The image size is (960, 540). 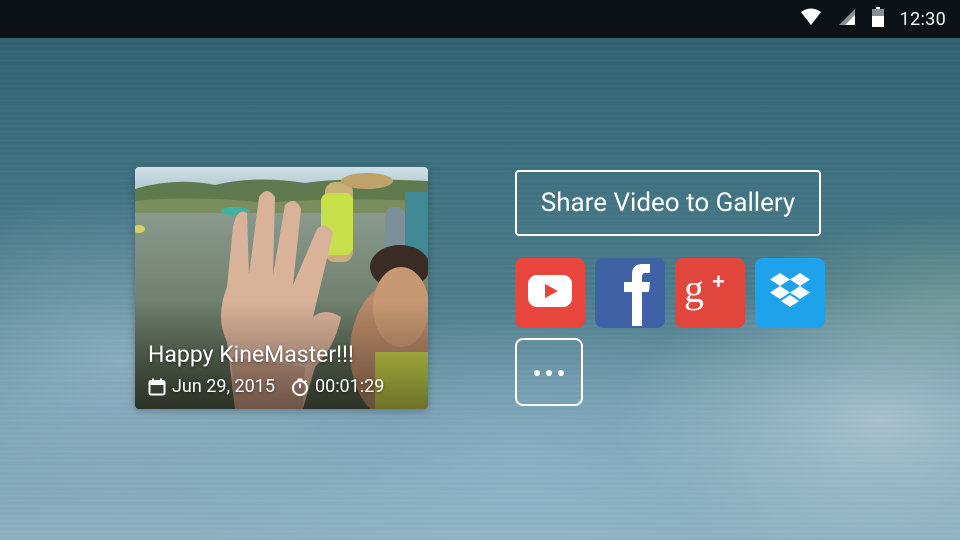 What do you see at coordinates (922, 19) in the screenshot?
I see `status-time: 12:30` at bounding box center [922, 19].